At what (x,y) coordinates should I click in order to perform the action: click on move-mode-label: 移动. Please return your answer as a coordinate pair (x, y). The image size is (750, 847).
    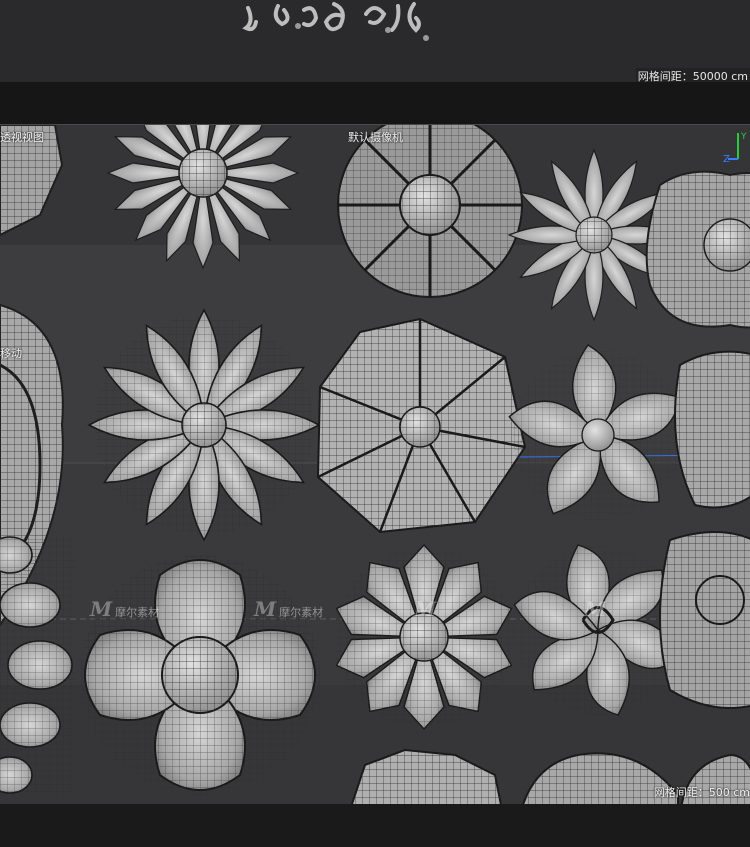
    Looking at the image, I should click on (11, 353).